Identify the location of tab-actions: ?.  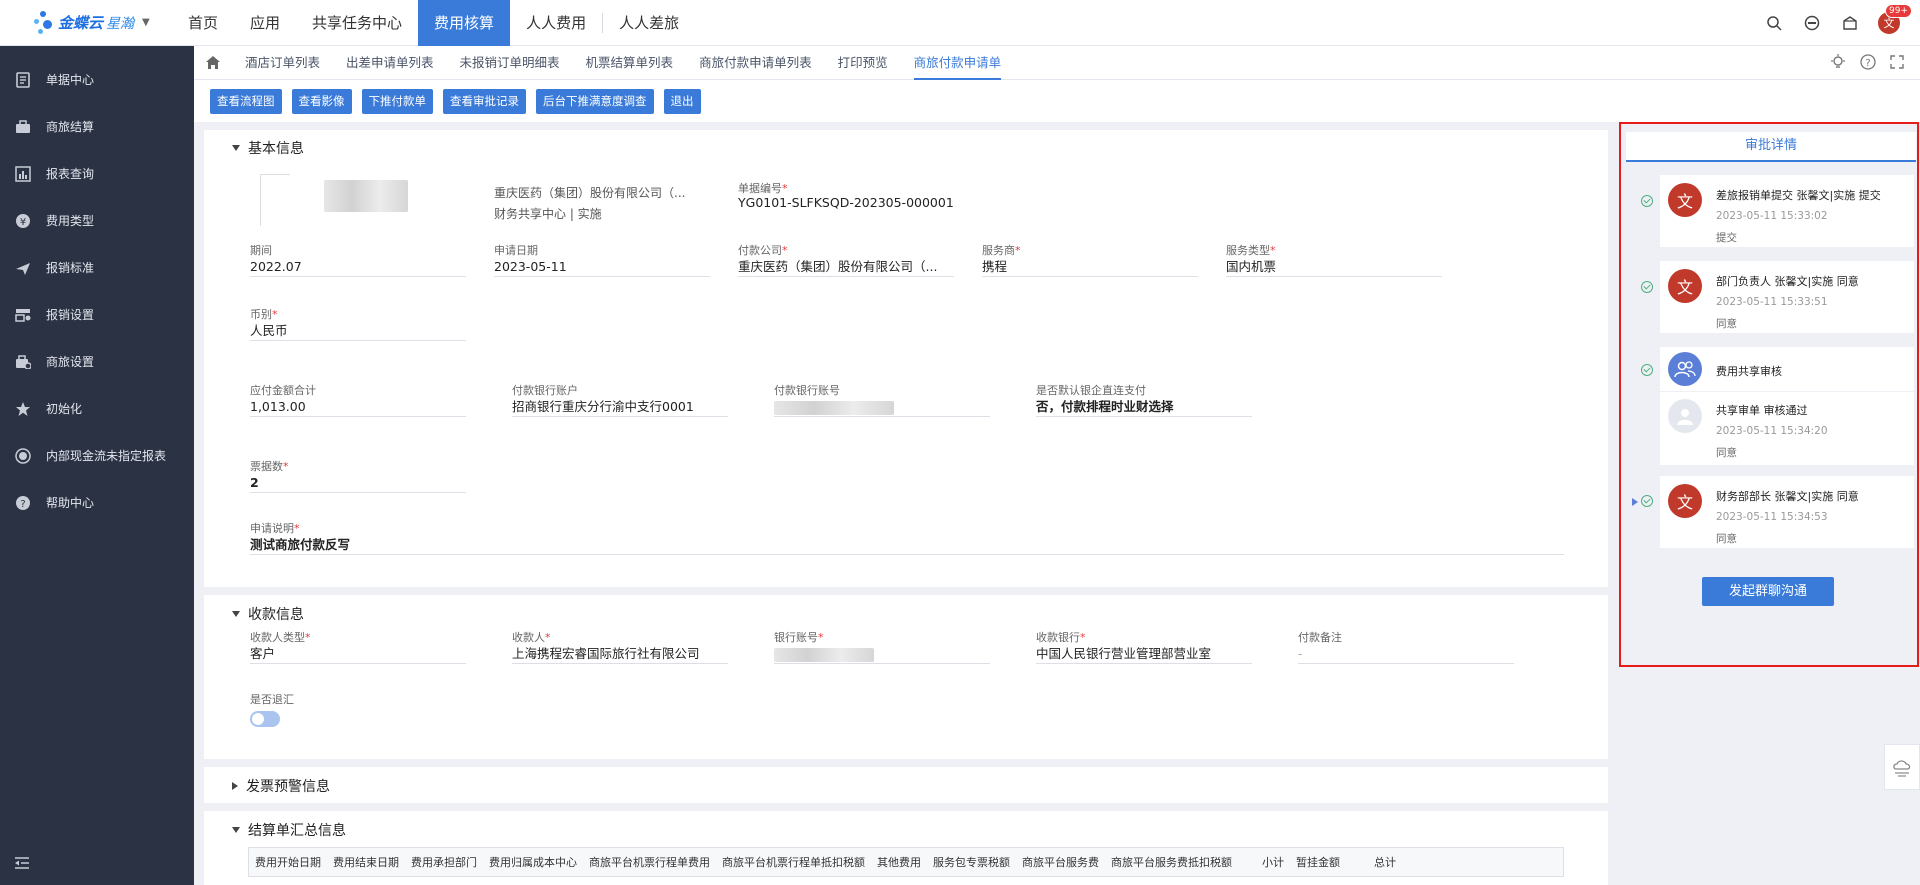
(1867, 63).